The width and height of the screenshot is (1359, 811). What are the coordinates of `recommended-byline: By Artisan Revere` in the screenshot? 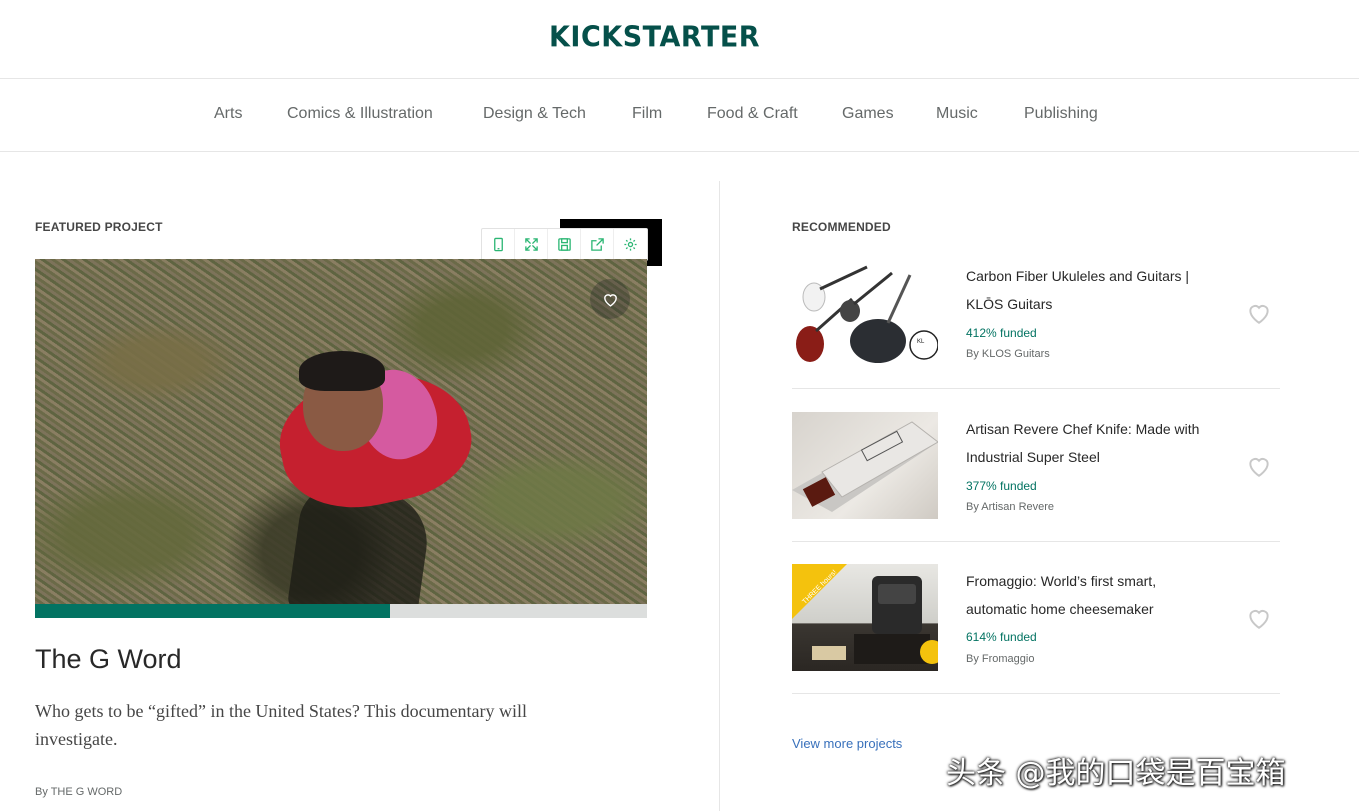 It's located at (1010, 507).